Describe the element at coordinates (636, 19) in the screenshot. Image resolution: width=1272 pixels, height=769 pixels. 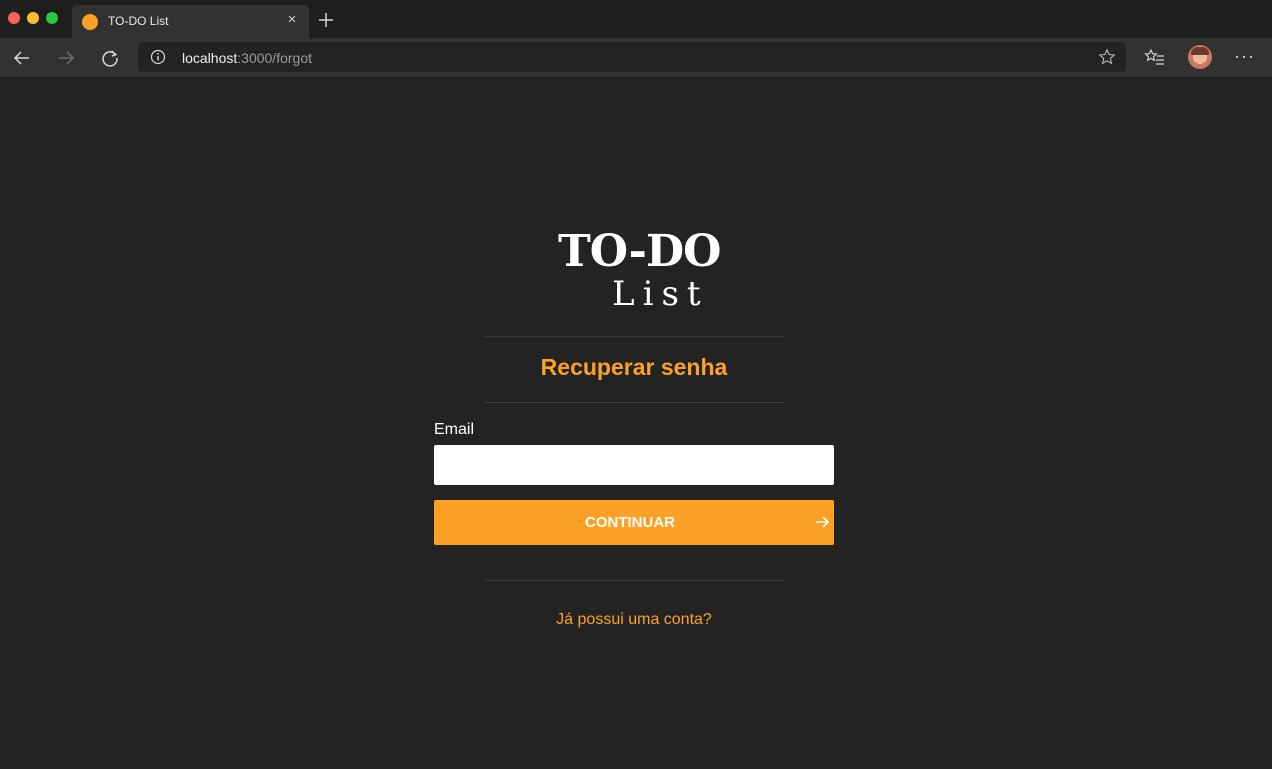
I see `window-titlebar: TO-DO List ×` at that location.